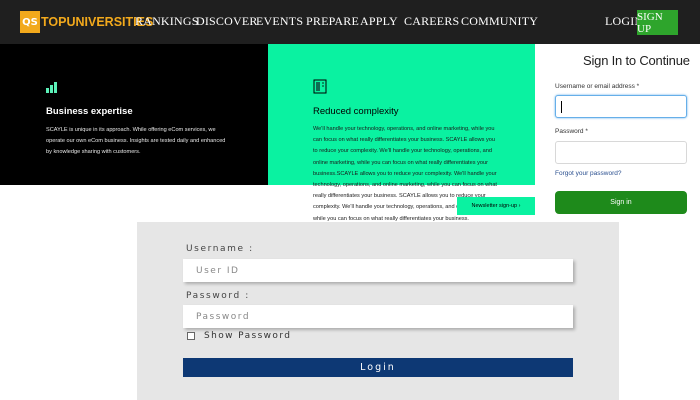 This screenshot has height=400, width=700. Describe the element at coordinates (571, 131) in the screenshot. I see `password-label: Password *` at that location.